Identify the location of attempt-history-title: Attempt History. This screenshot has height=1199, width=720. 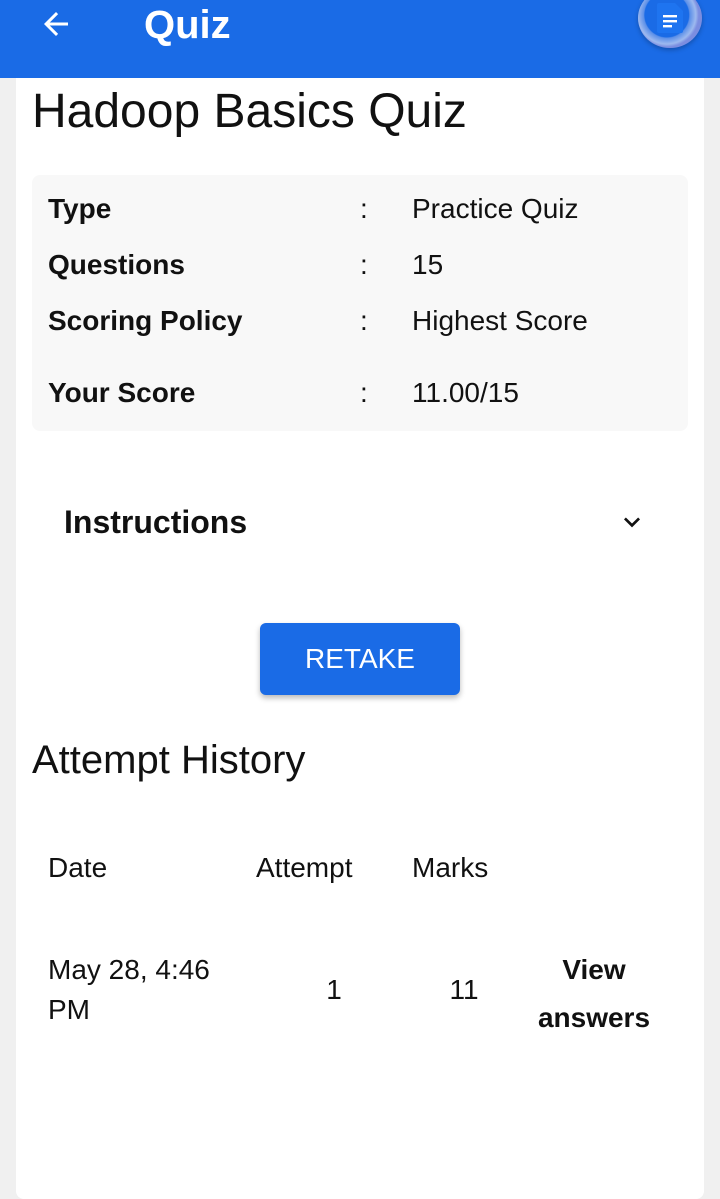
(169, 760).